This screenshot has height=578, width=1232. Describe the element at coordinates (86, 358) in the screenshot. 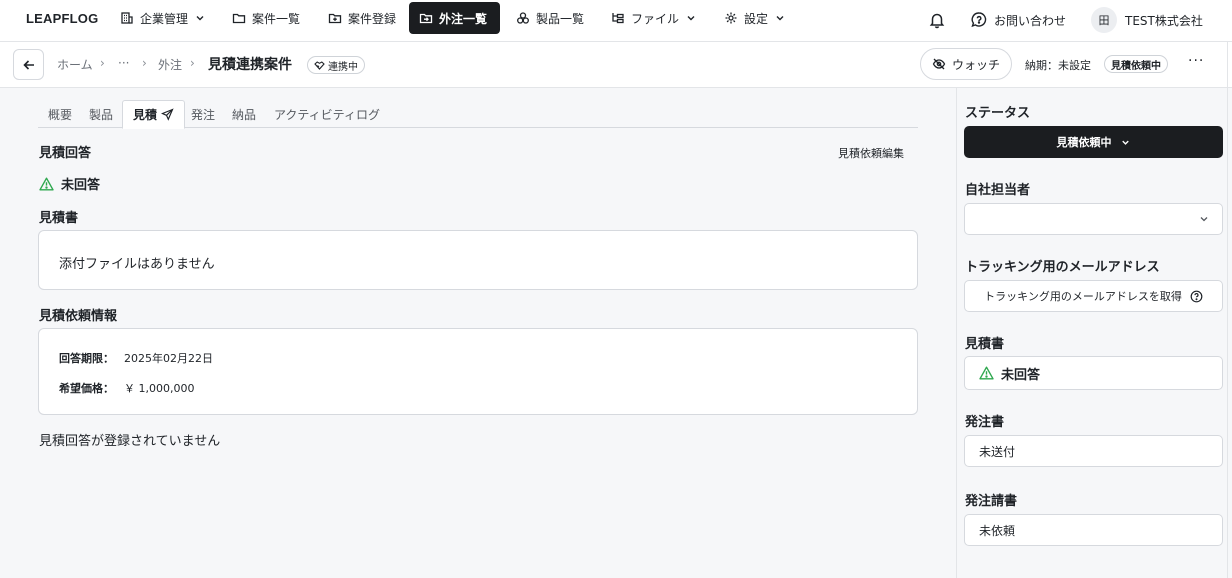

I see `answer-deadline-key: 回答期限：` at that location.